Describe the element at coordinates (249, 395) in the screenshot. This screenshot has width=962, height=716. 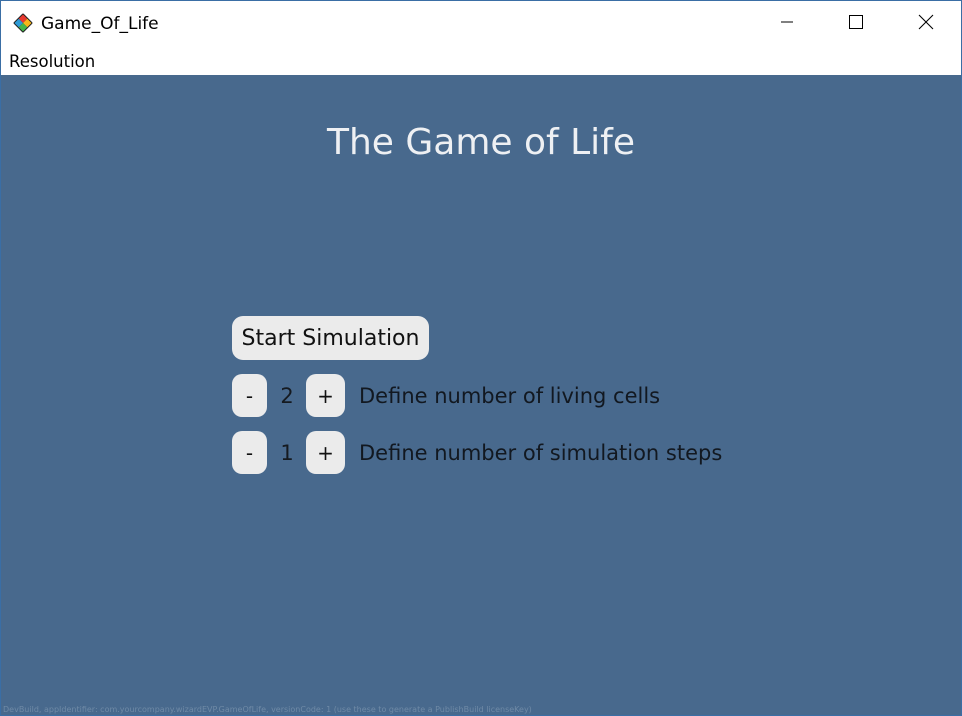
I see `living-cells-decrement-button: -` at that location.